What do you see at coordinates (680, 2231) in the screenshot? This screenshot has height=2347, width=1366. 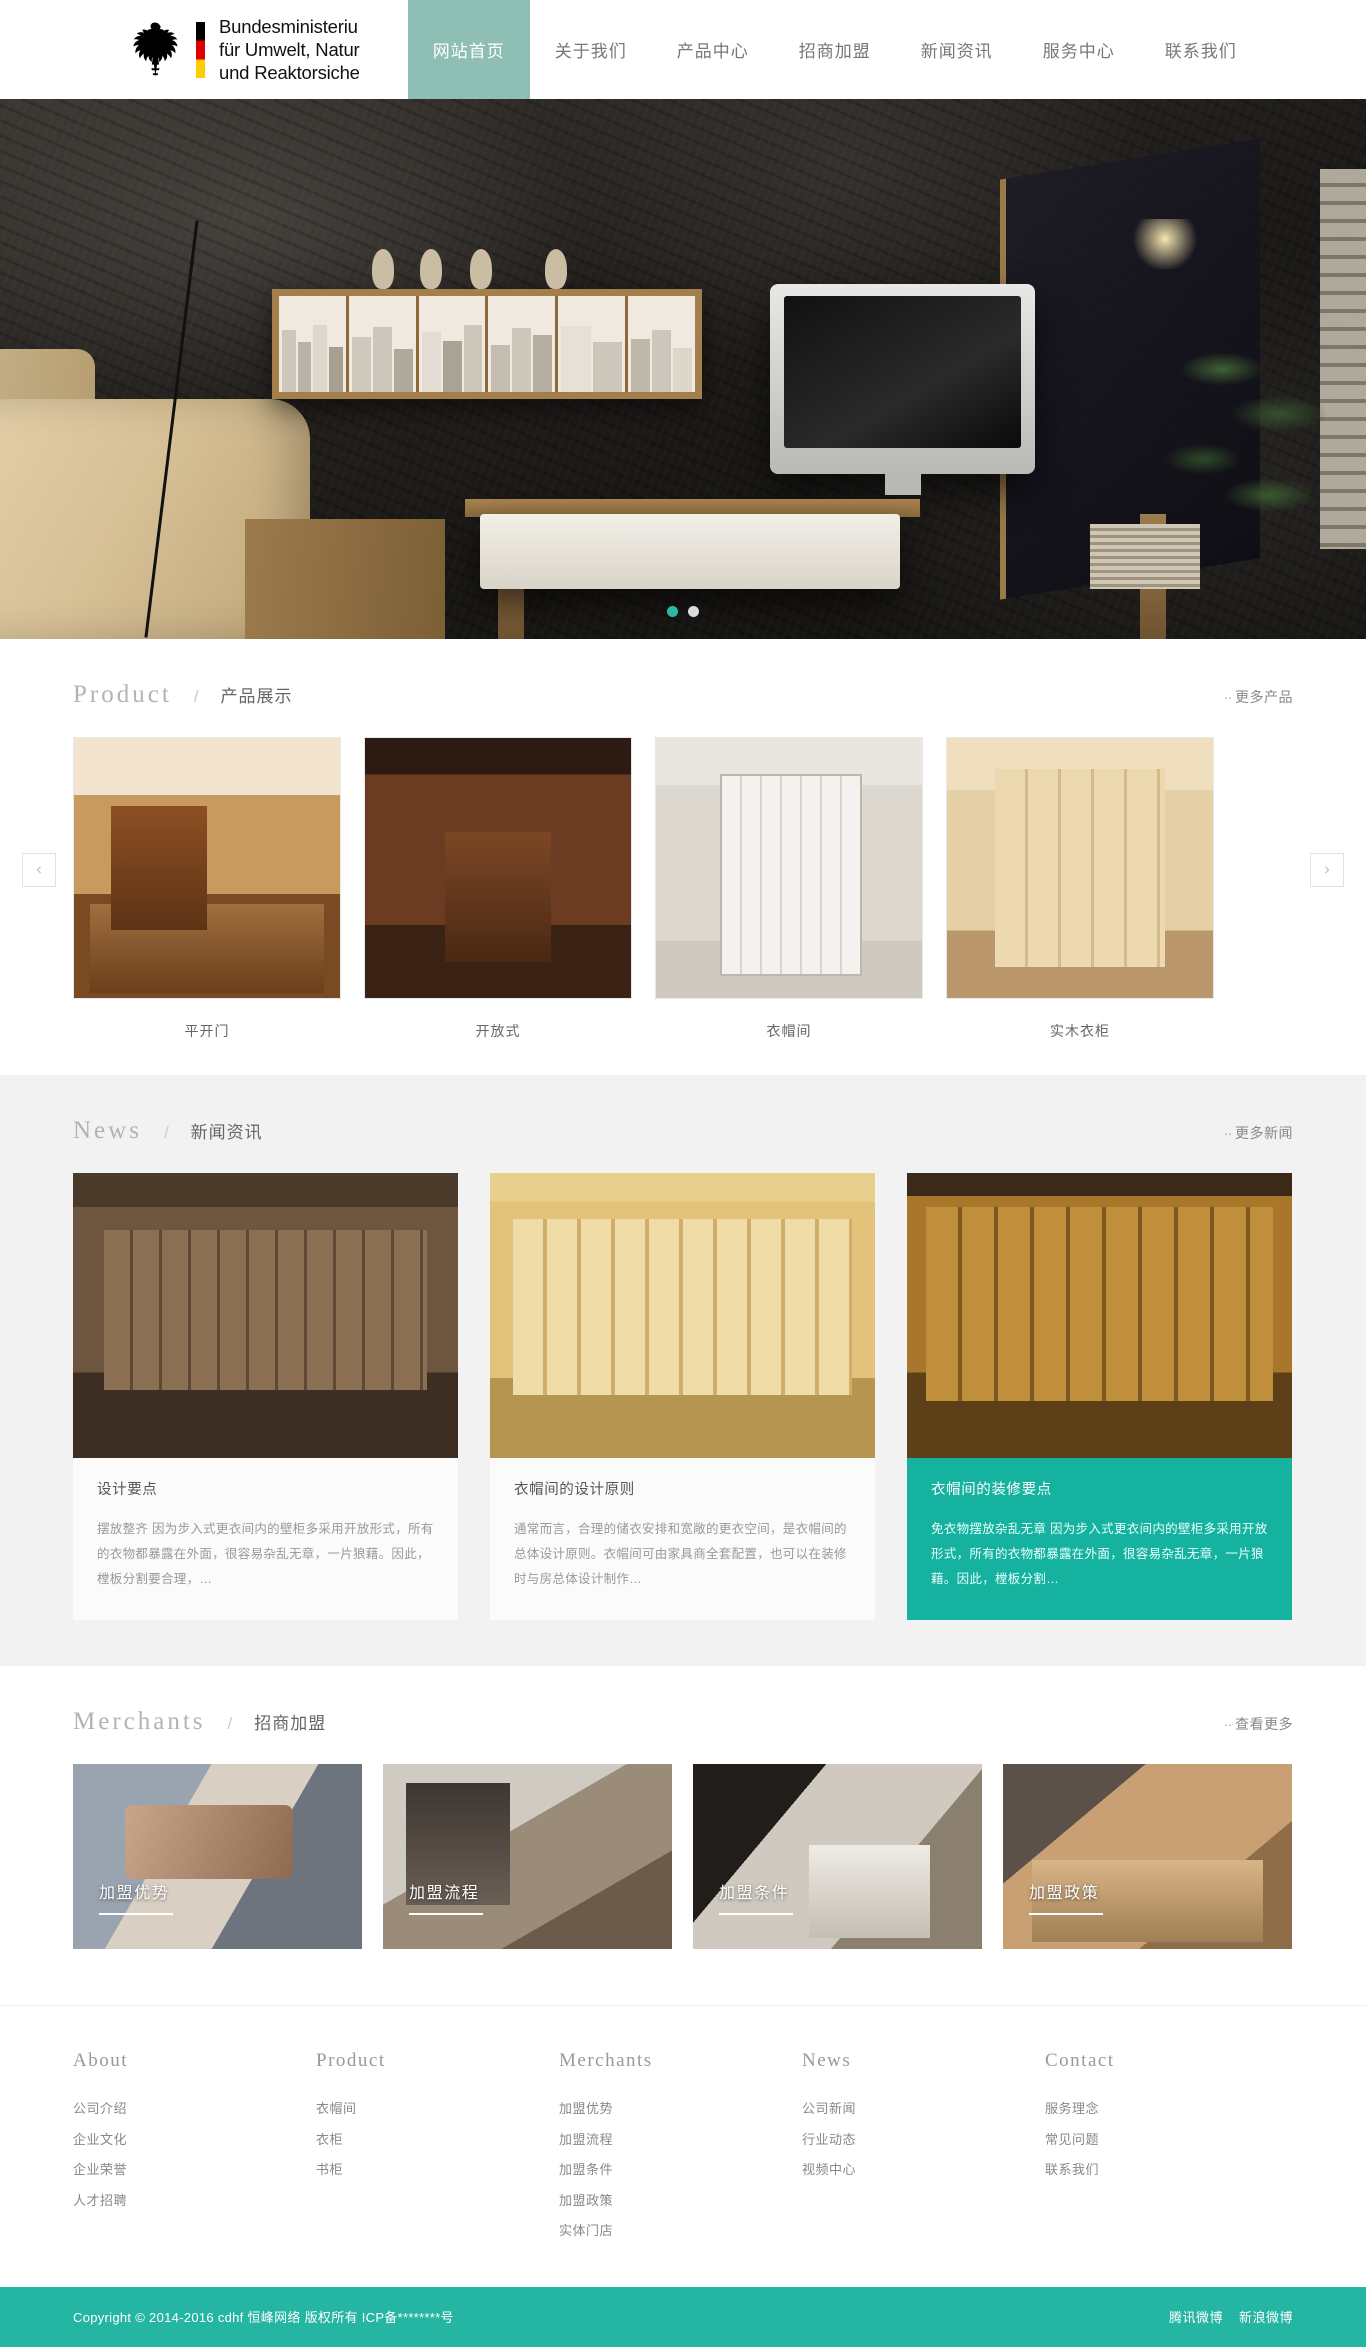 I see `footer-link: 实体门店` at bounding box center [680, 2231].